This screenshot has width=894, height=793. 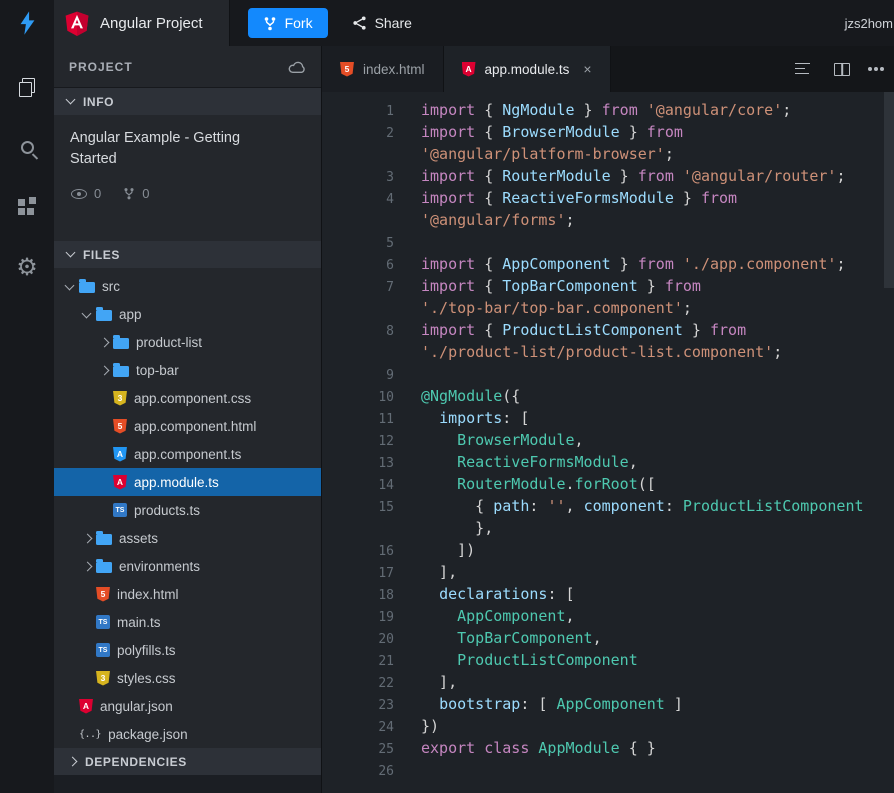 I want to click on code-row: '@angular/platform-browser';, so click(x=608, y=154).